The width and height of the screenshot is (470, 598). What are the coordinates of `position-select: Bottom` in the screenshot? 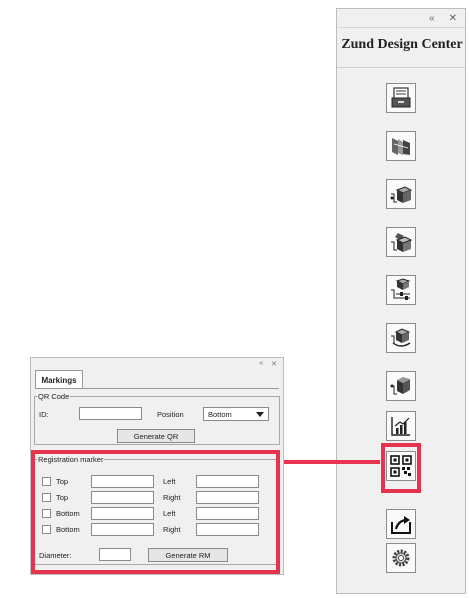 It's located at (236, 414).